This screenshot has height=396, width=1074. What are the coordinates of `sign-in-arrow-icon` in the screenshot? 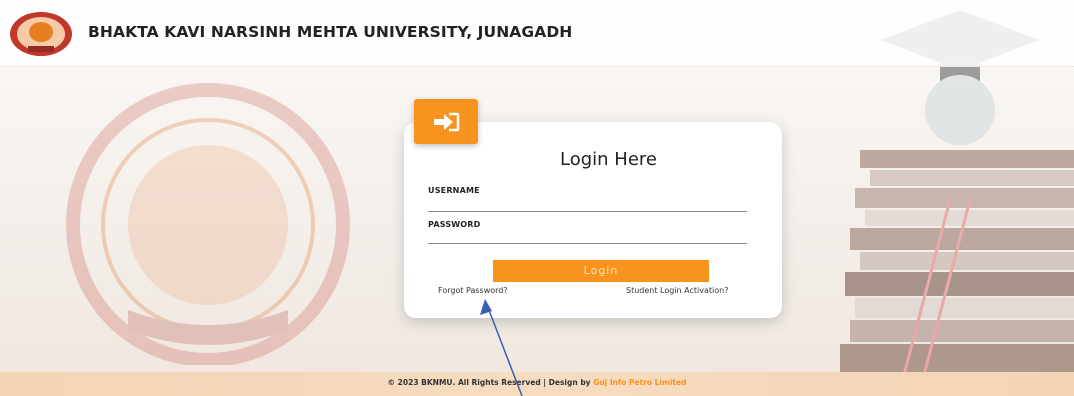 It's located at (447, 121).